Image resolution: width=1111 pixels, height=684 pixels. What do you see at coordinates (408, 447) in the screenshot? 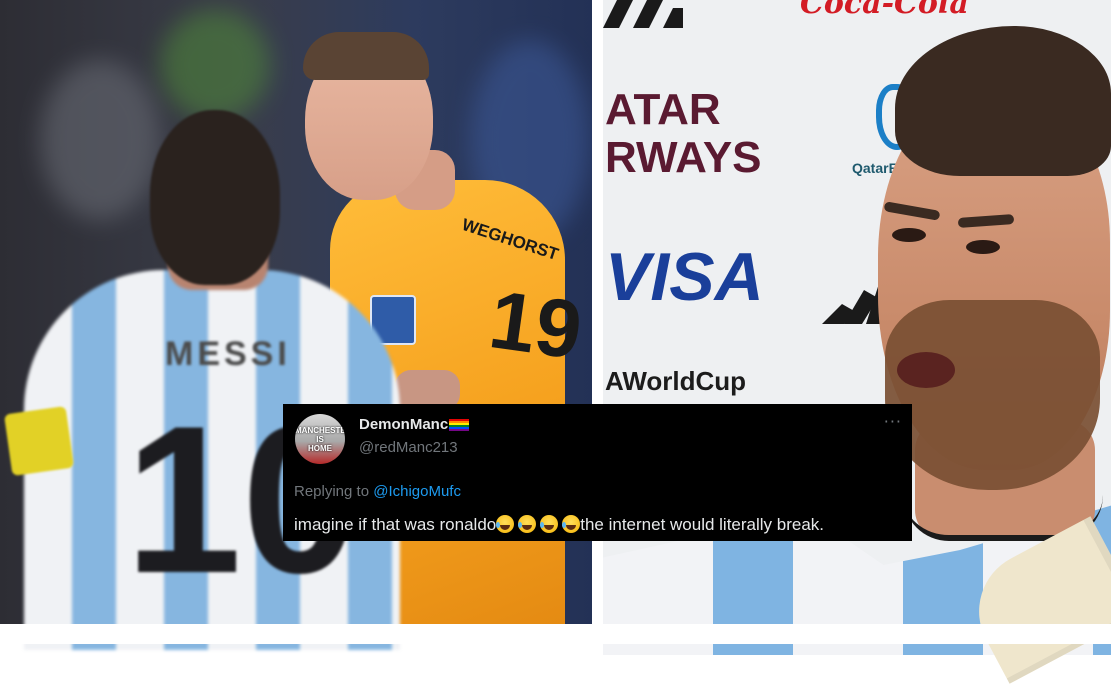
I see `author-handle: @redManc213` at bounding box center [408, 447].